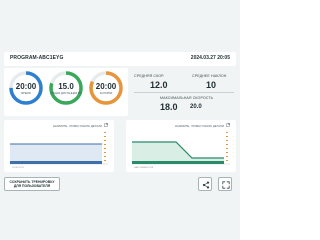 Image resolution: width=320 pixels, height=240 pixels. Describe the element at coordinates (178, 153) in the screenshot. I see `incline-area` at that location.